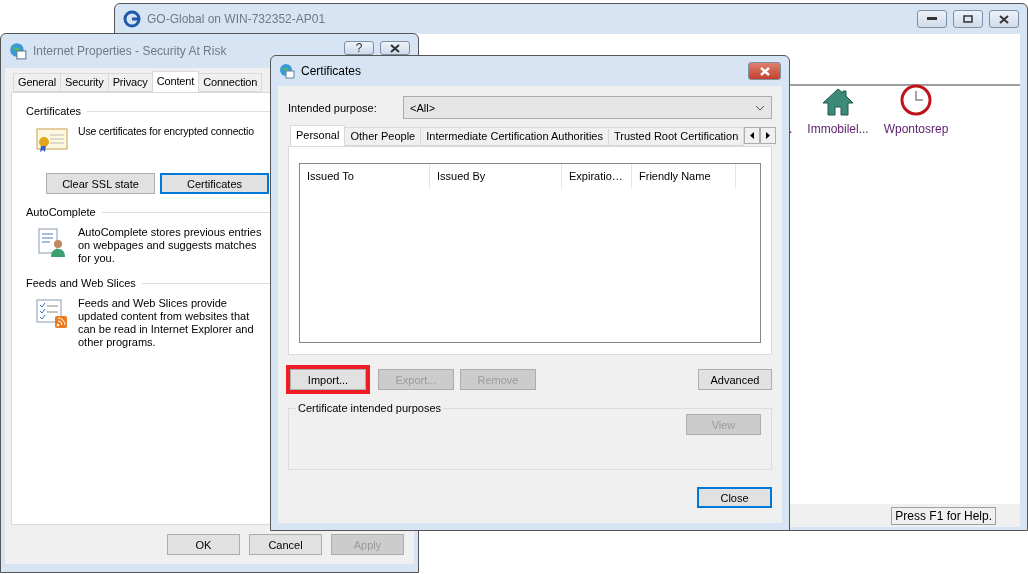 The height and width of the screenshot is (574, 1028). I want to click on tab: Privacy, so click(130, 82).